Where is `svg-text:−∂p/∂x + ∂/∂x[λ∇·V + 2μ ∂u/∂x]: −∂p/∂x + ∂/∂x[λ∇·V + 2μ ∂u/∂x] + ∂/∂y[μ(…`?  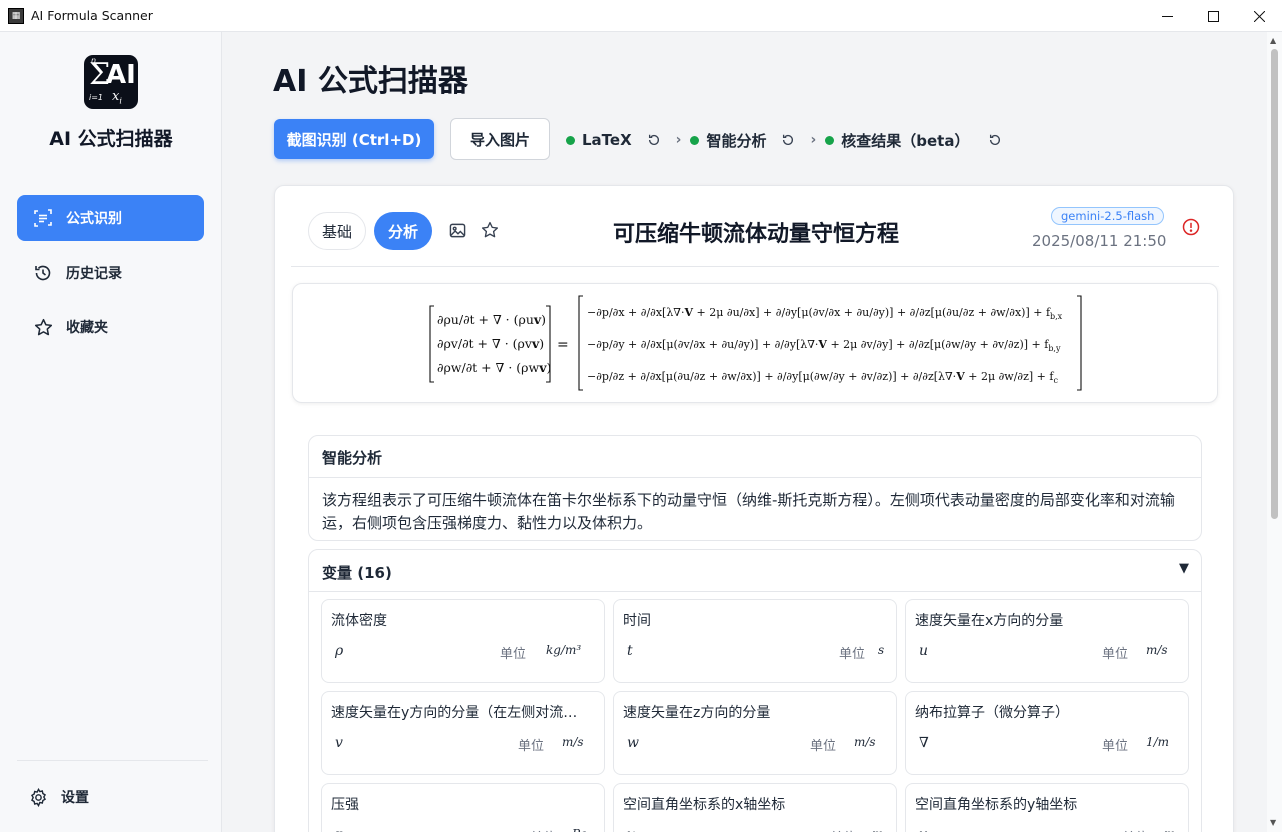
svg-text:−∂p/∂x + ∂/∂x[λ∇·V + 2μ ∂u/∂x]: −∂p/∂x + ∂/∂x[λ∇·V + 2μ ∂u/∂x] + ∂/∂y[μ(… is located at coordinates (825, 313).